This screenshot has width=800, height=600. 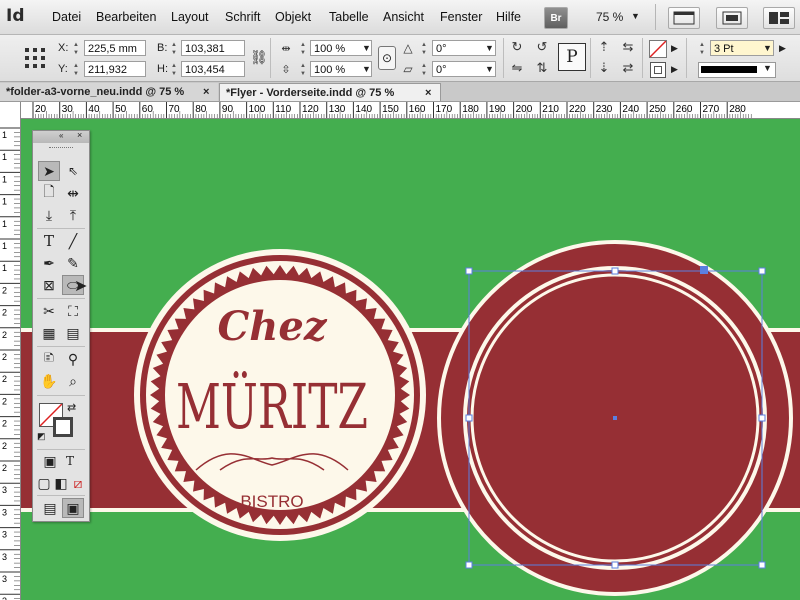 I want to click on select-previous-icon: ⇆, so click(x=628, y=47).